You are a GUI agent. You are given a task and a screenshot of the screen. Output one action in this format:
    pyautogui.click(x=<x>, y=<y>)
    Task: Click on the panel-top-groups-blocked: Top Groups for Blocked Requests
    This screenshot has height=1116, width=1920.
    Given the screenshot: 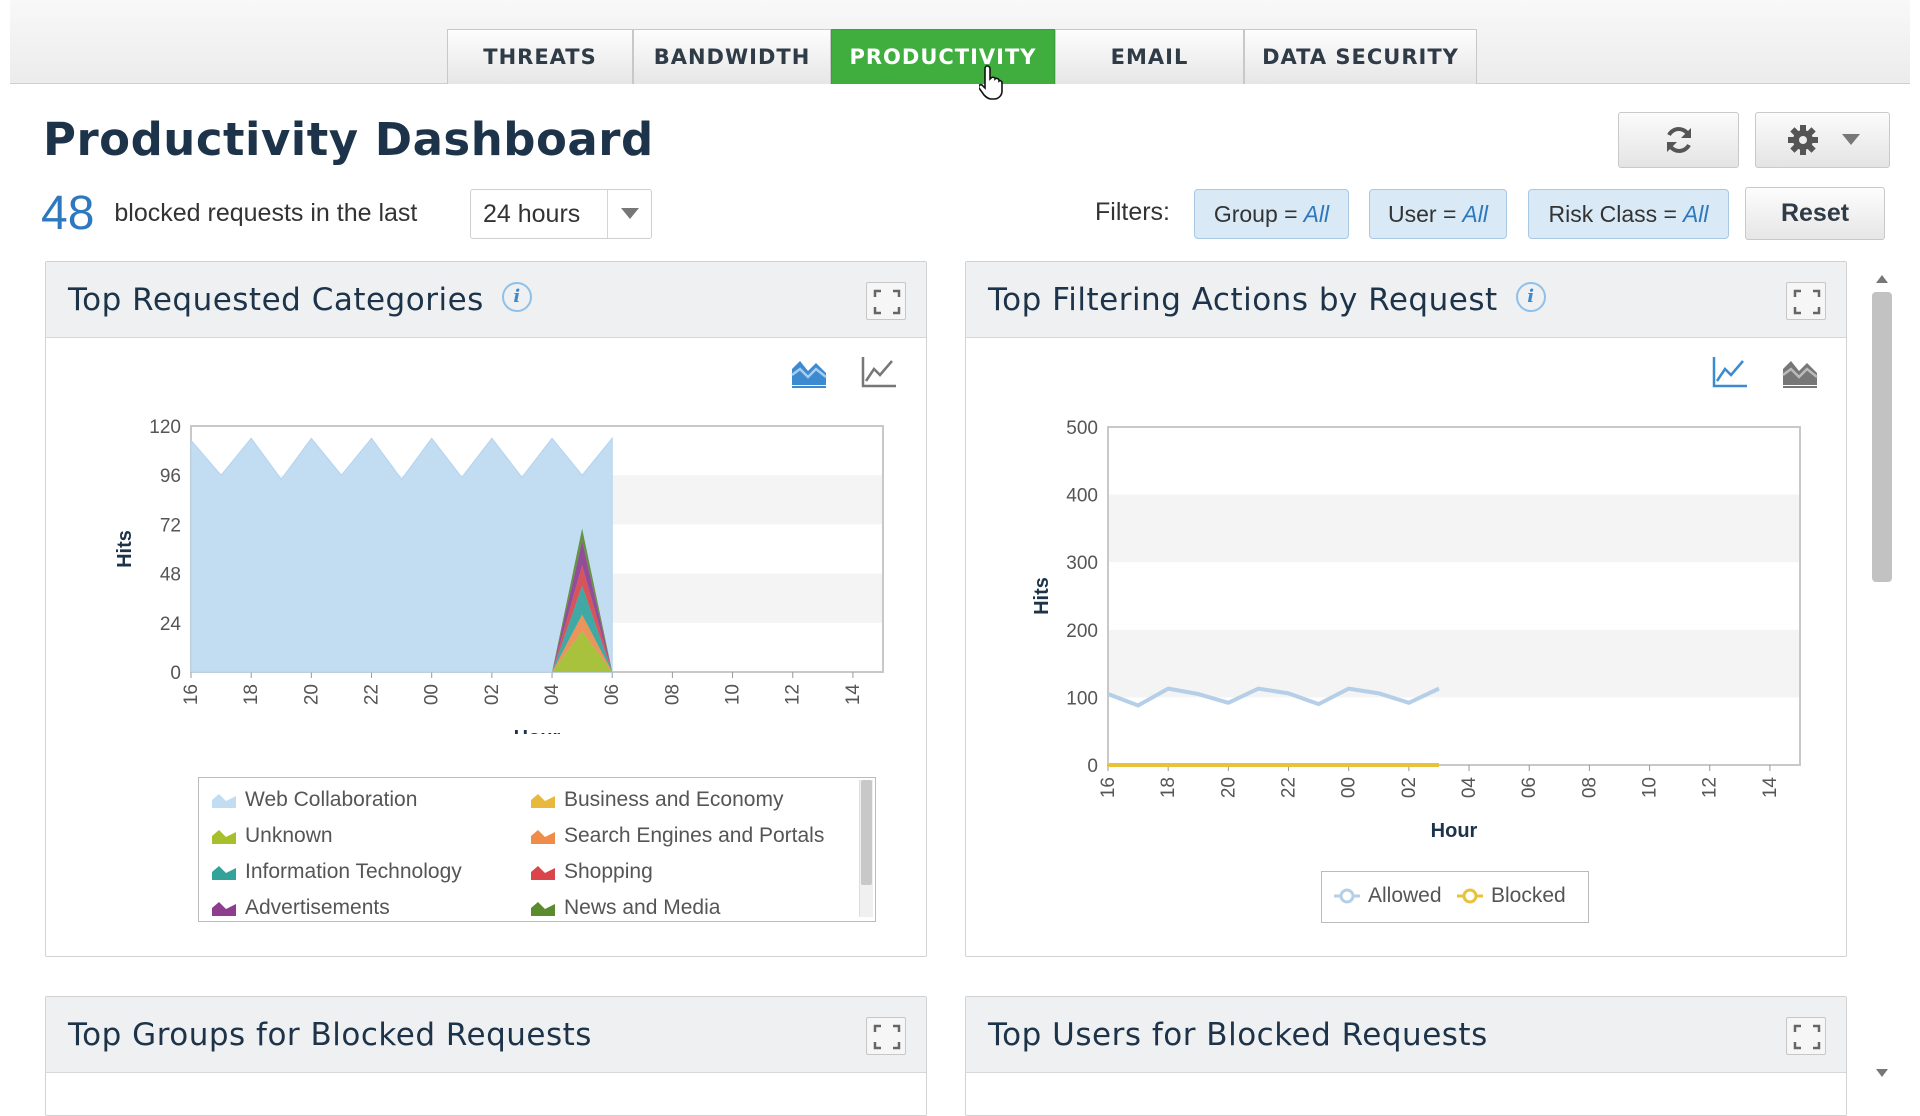 What is the action you would take?
    pyautogui.click(x=486, y=1056)
    